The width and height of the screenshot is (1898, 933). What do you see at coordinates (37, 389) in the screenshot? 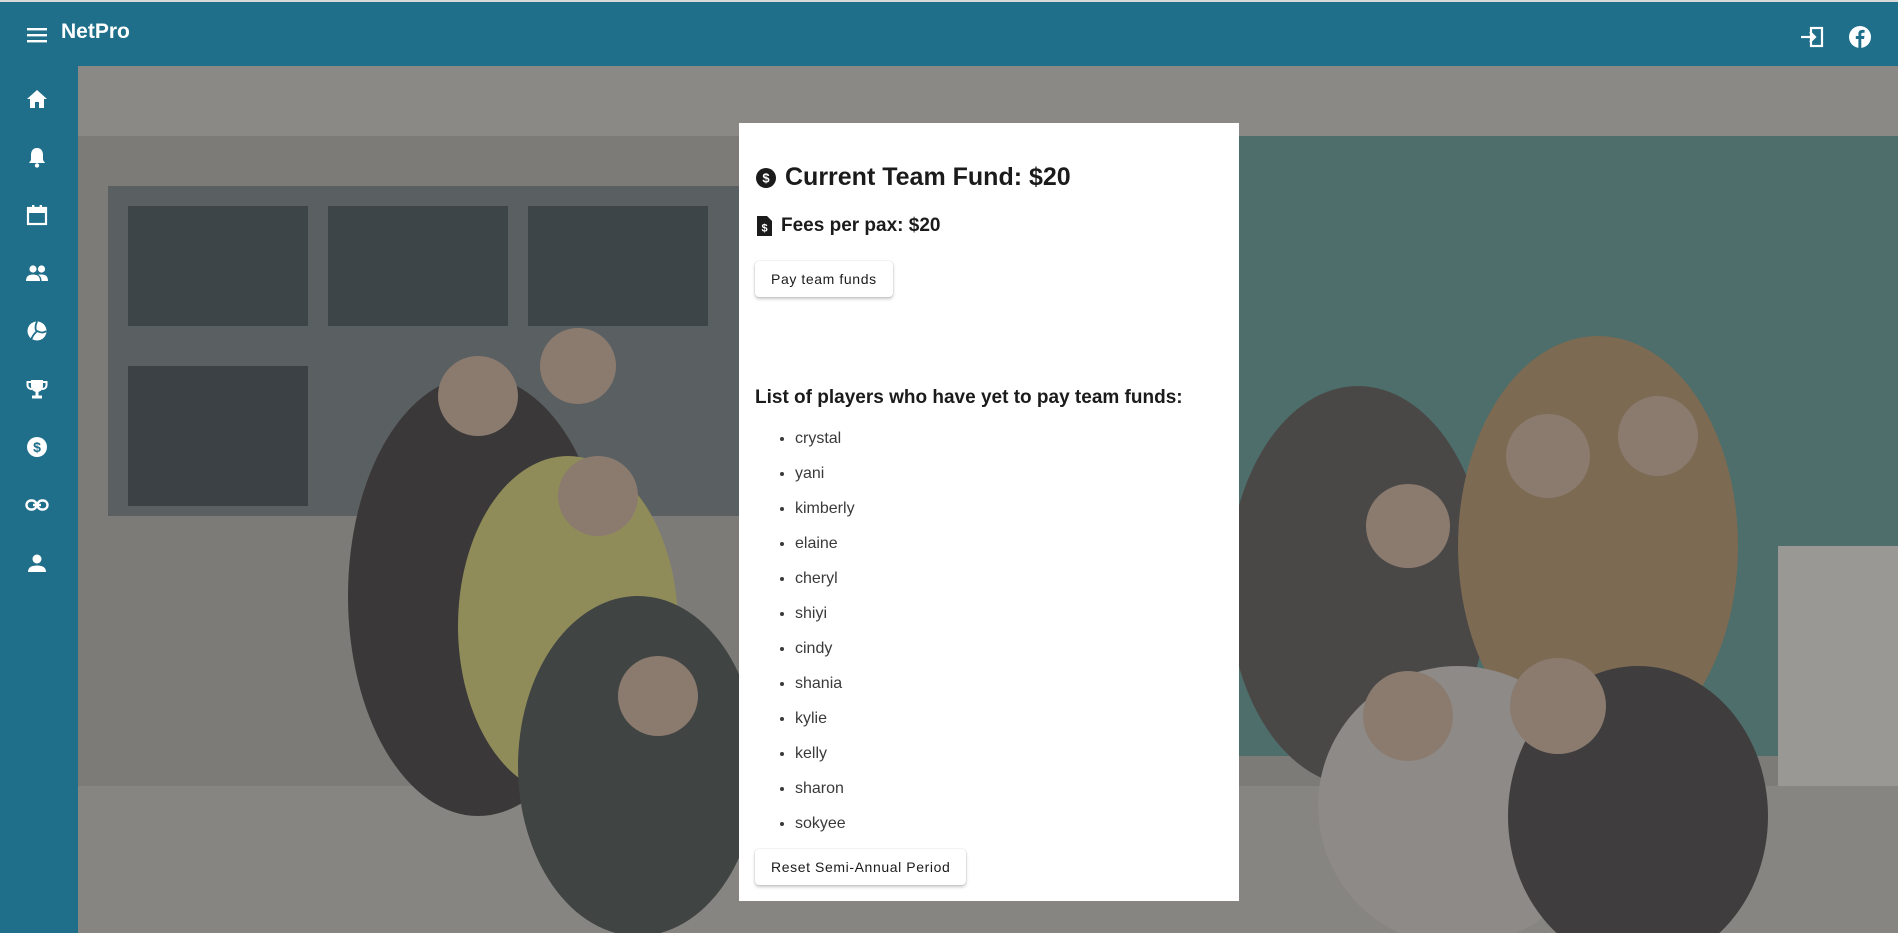
I see `trophy-icon` at bounding box center [37, 389].